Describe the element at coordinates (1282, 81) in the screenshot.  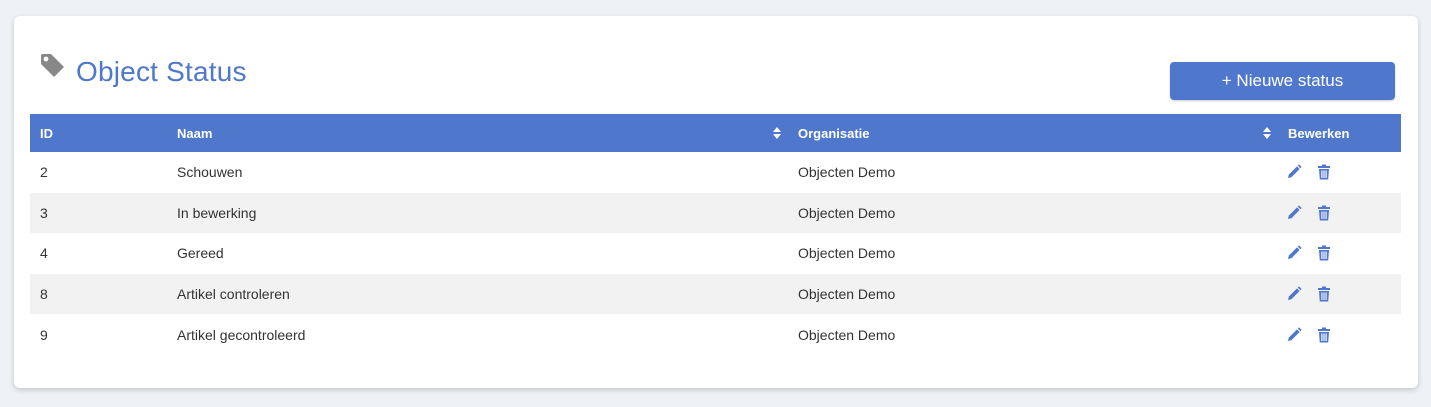
I see `new-status-button: + Nieuwe status` at that location.